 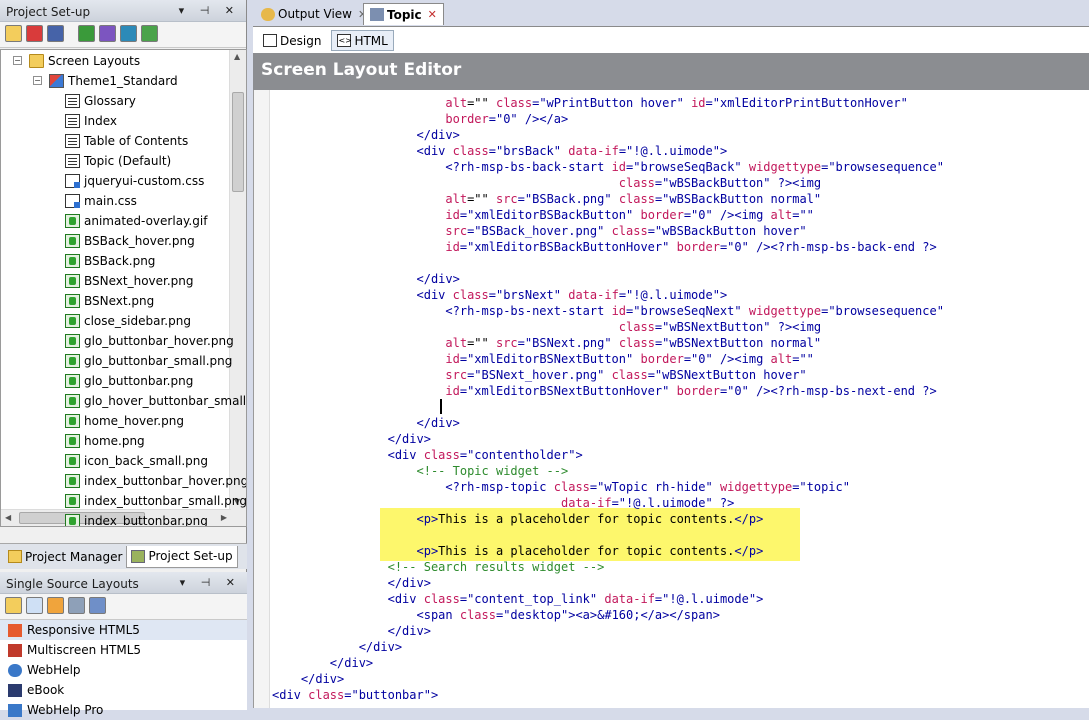 I want to click on sync-icon, so click(x=34, y=33).